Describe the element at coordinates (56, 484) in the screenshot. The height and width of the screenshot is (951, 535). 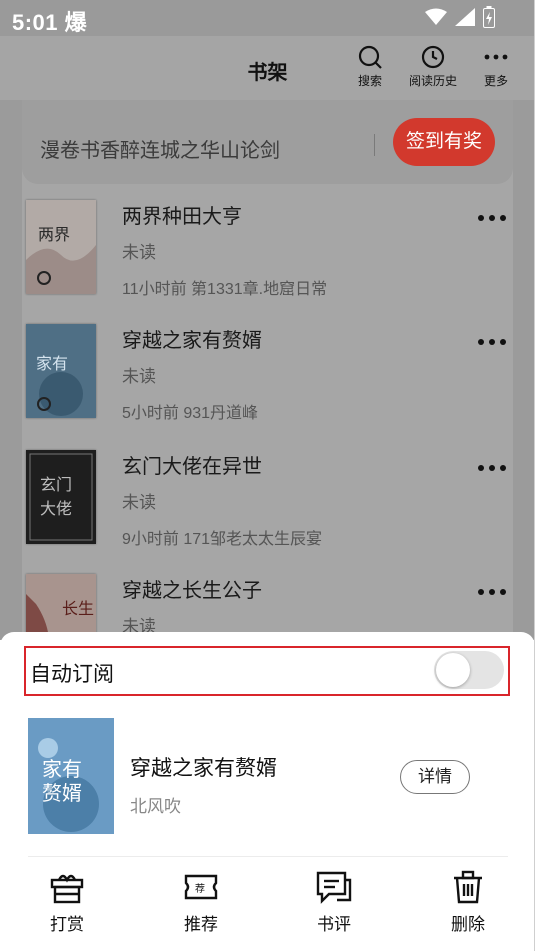
I see `svg-text: 玄门` at that location.